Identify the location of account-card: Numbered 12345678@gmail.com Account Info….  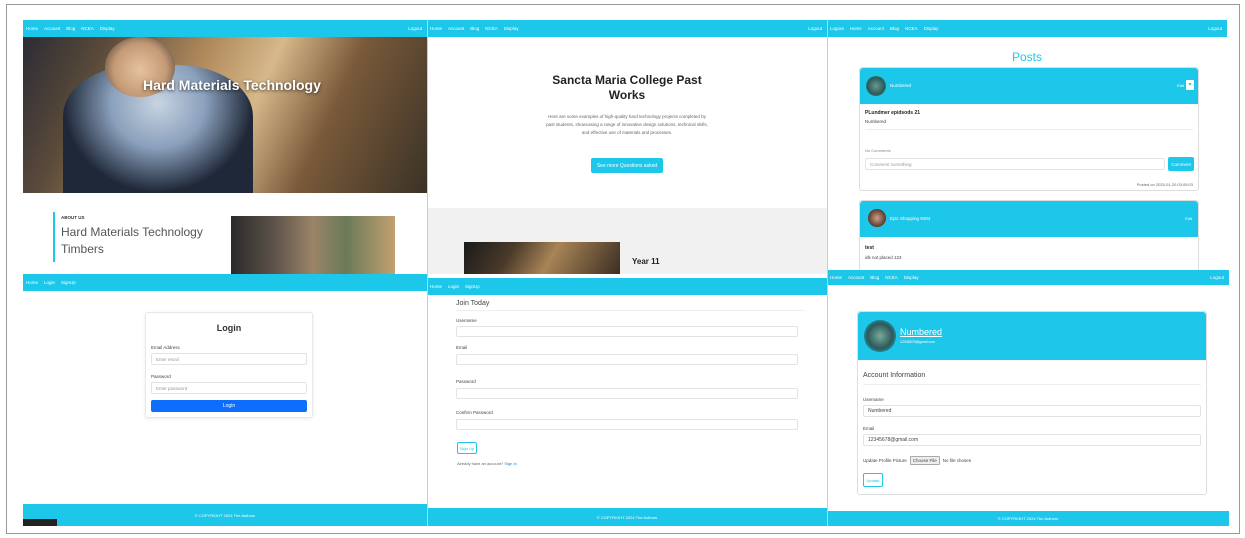
(1032, 403).